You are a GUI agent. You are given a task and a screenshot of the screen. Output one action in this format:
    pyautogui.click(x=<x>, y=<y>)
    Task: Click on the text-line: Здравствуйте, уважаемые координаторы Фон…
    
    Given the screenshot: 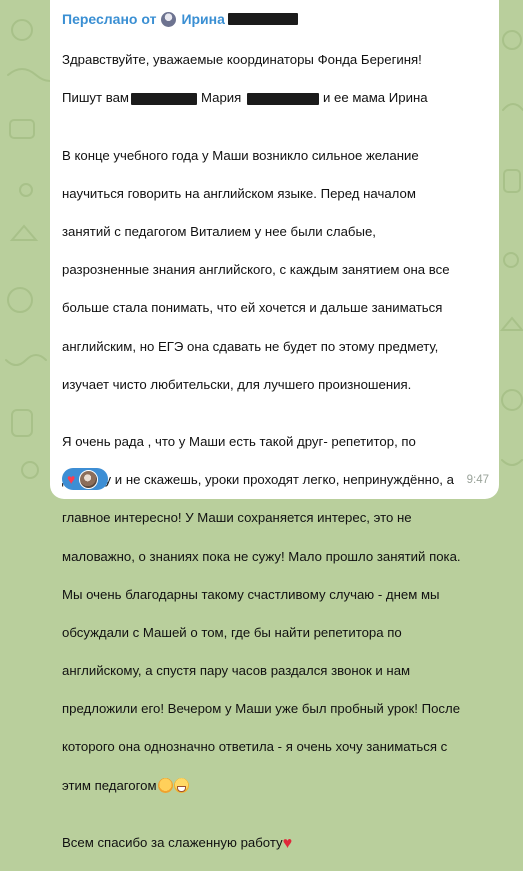 What is the action you would take?
    pyautogui.click(x=242, y=60)
    